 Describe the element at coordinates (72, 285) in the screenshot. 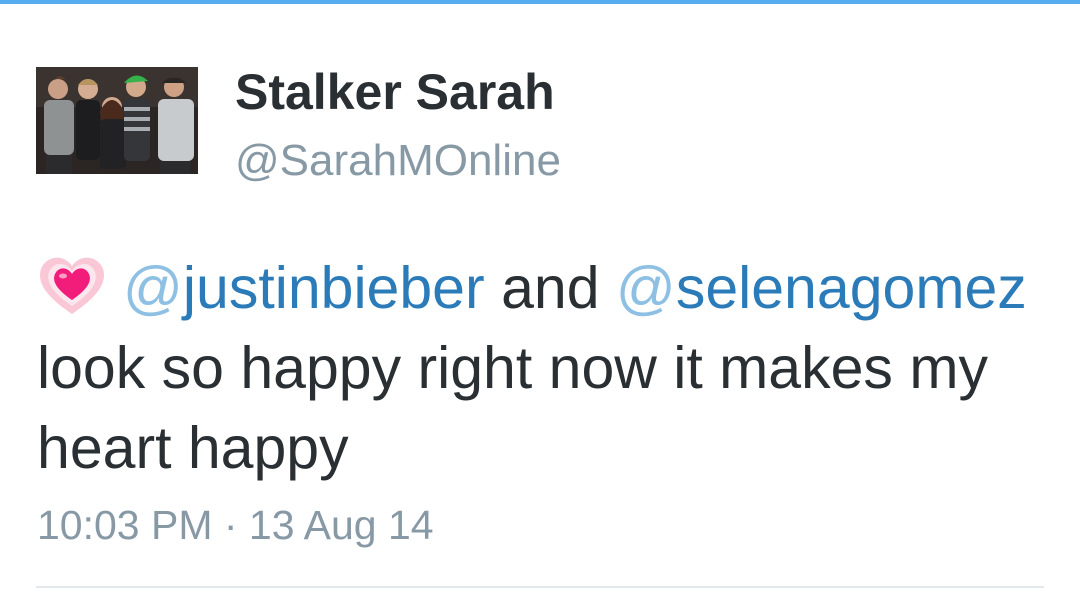

I see `growing-heart-emoji-icon` at that location.